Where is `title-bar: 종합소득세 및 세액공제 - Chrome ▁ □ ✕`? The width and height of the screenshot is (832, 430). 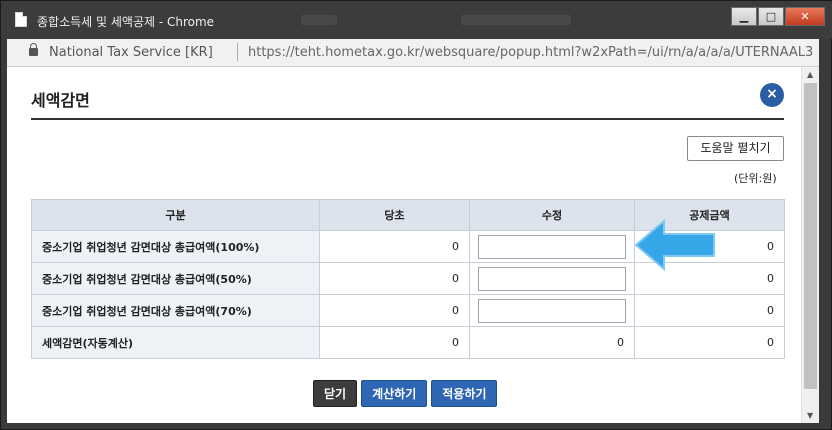 title-bar: 종합소득세 및 세액공제 - Chrome ▁ □ ✕ is located at coordinates (416, 20).